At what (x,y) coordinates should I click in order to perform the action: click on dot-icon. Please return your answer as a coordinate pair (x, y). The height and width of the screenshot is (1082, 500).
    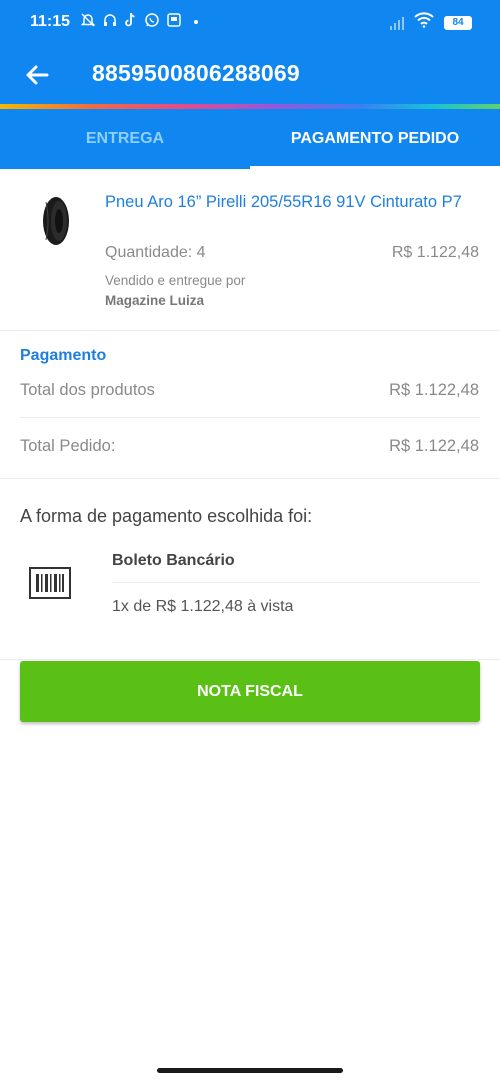
    Looking at the image, I should click on (196, 22).